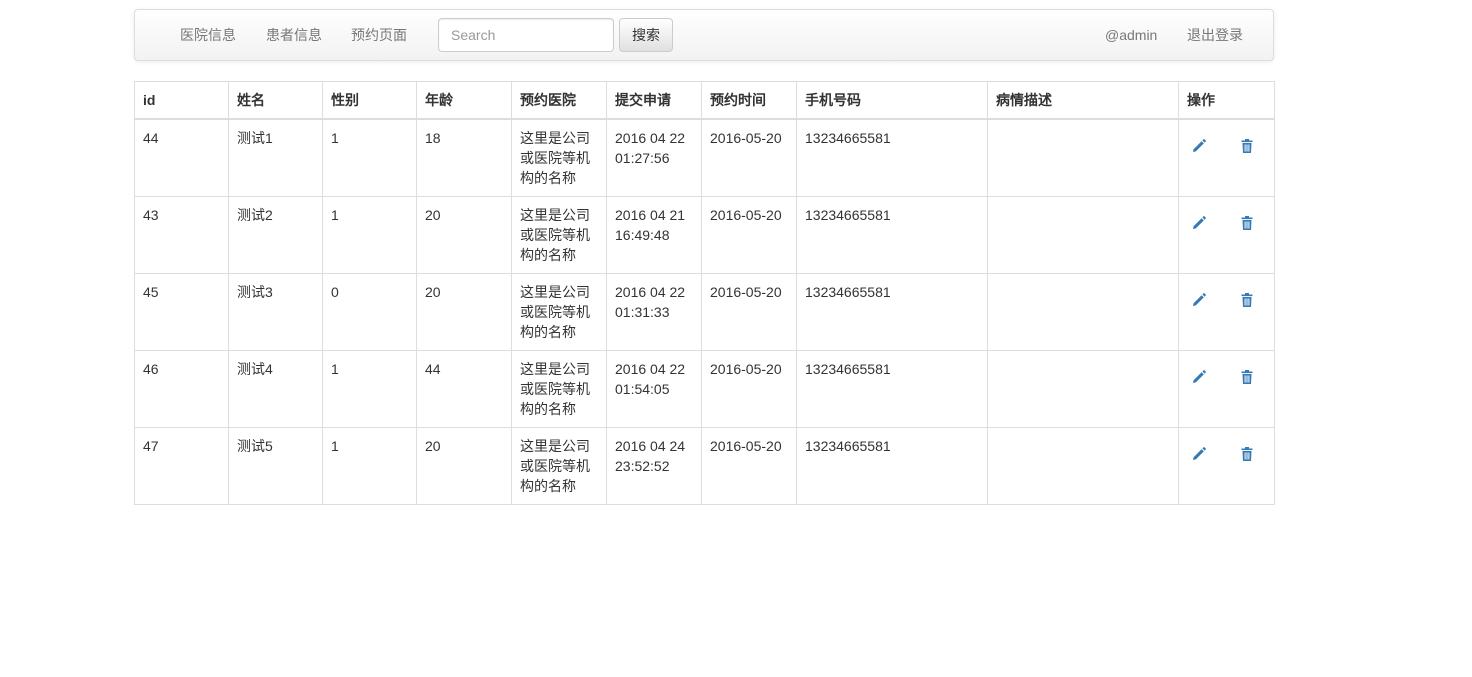 This screenshot has height=677, width=1472. What do you see at coordinates (464, 157) in the screenshot?
I see `cell-age: 18` at bounding box center [464, 157].